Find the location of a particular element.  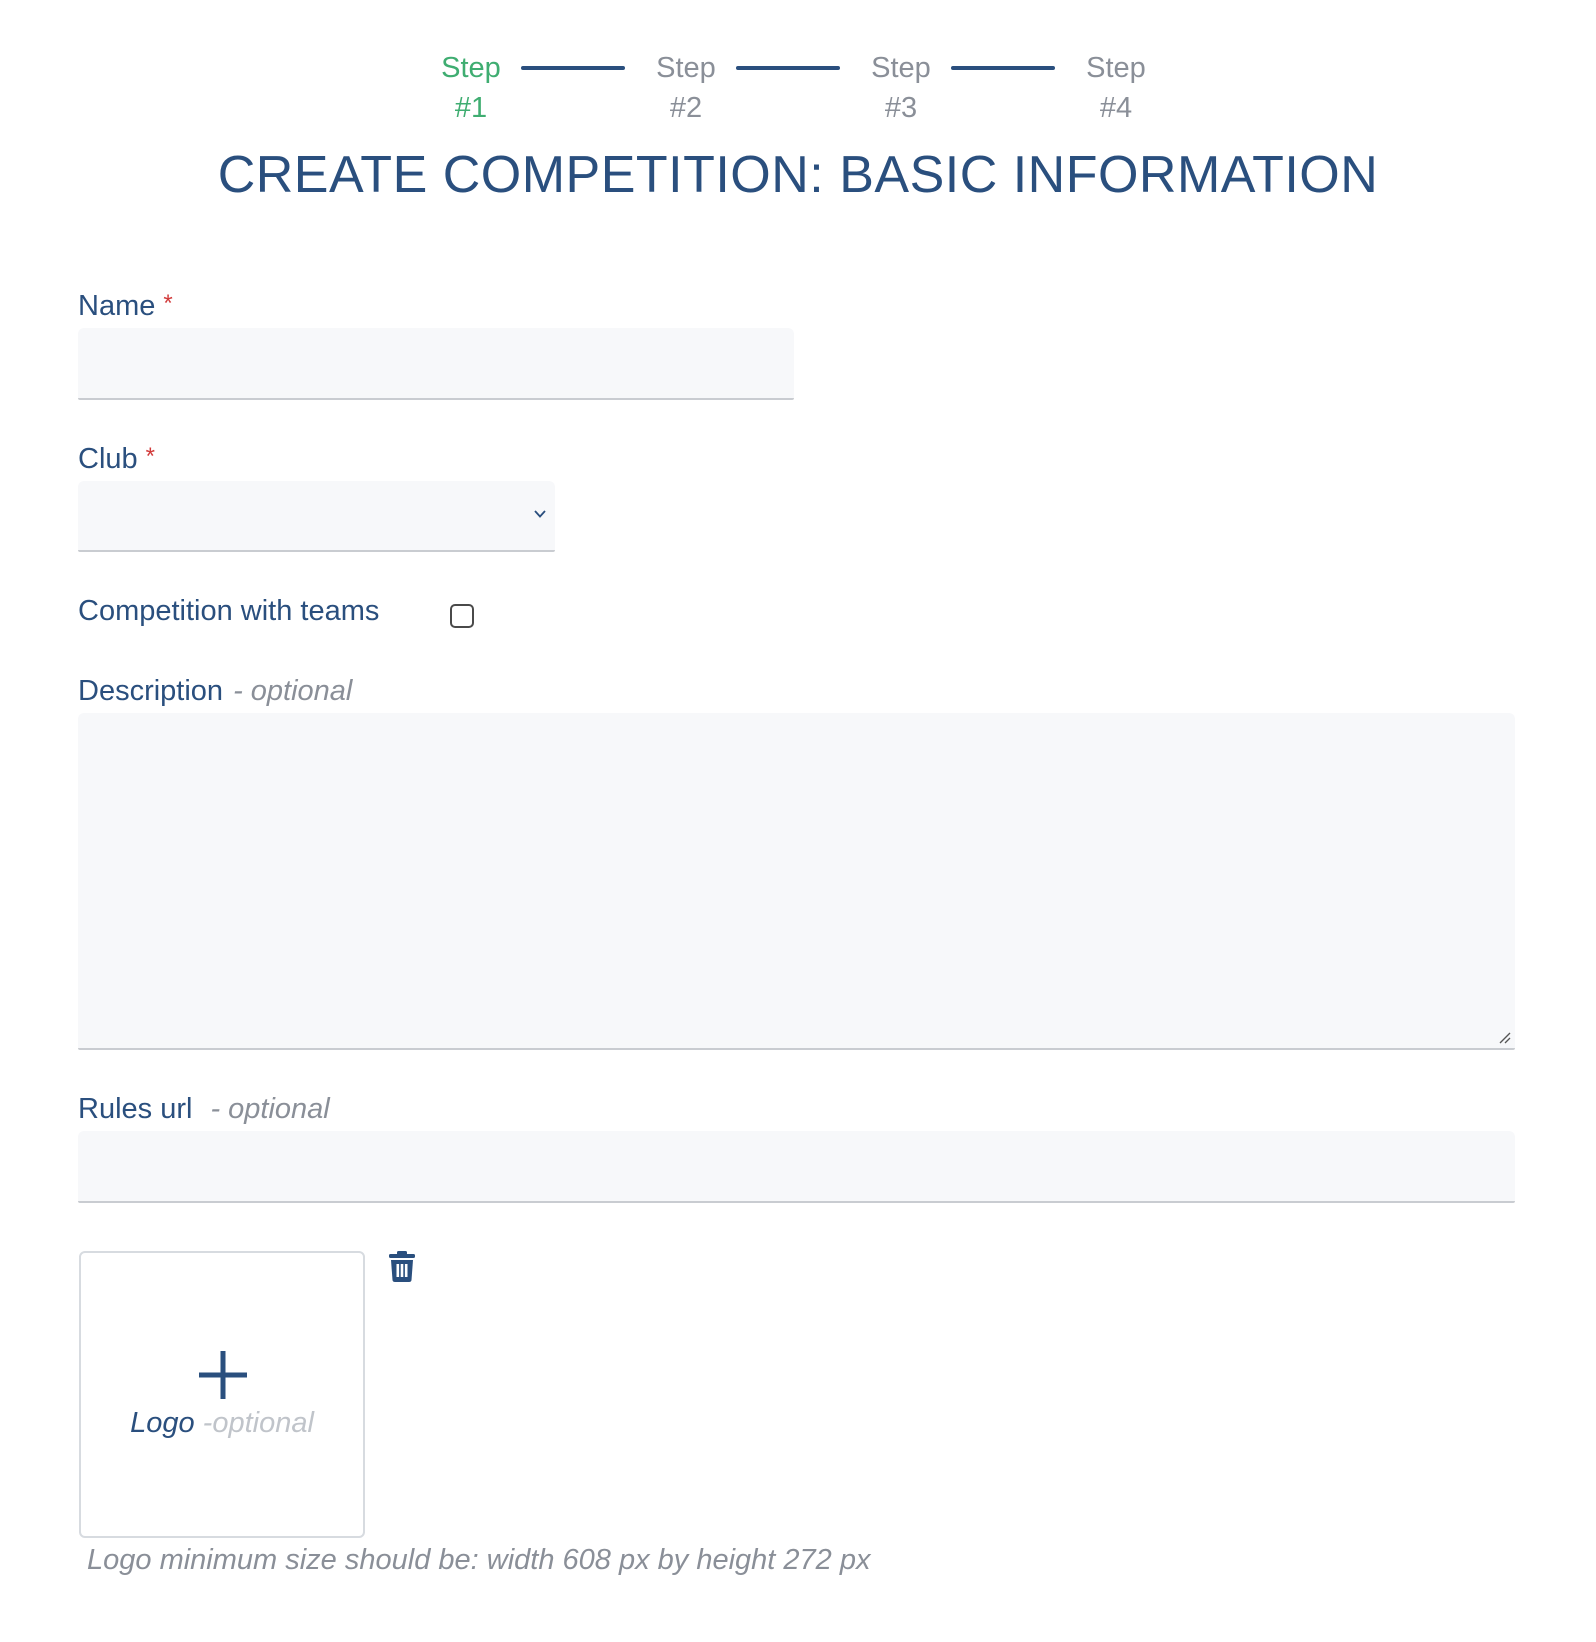

logo-upload-box: Logo -optional is located at coordinates (222, 1394).